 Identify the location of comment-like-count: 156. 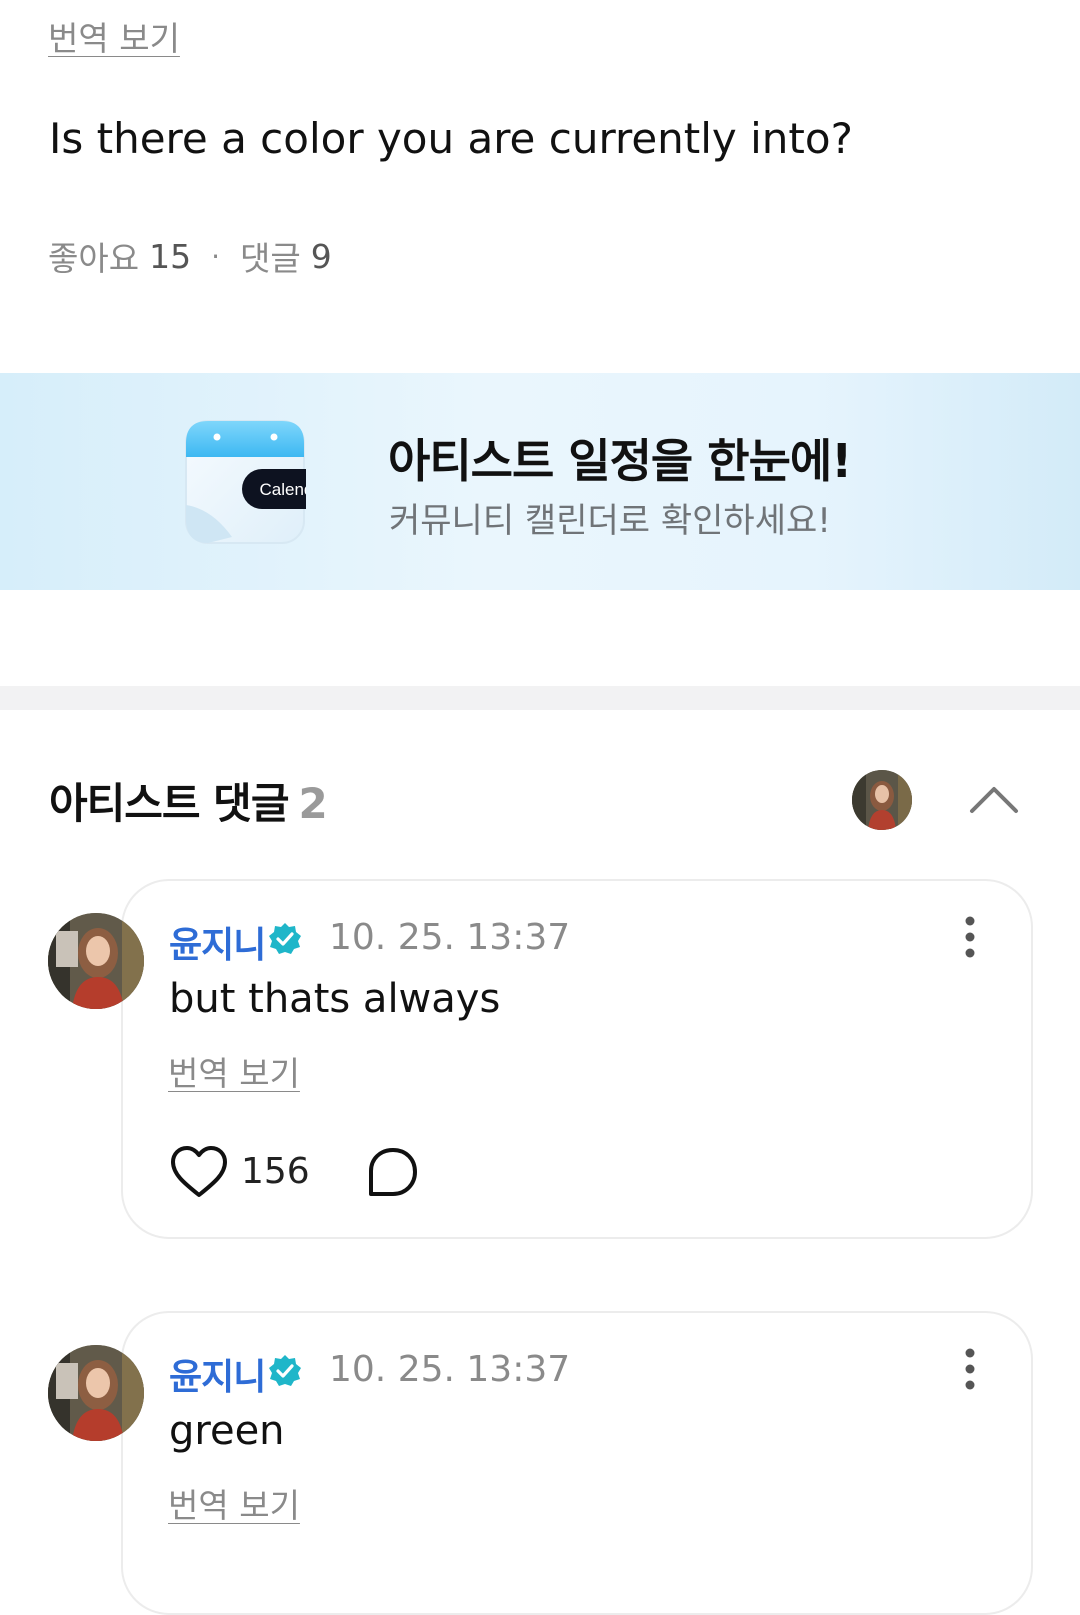
(275, 1171).